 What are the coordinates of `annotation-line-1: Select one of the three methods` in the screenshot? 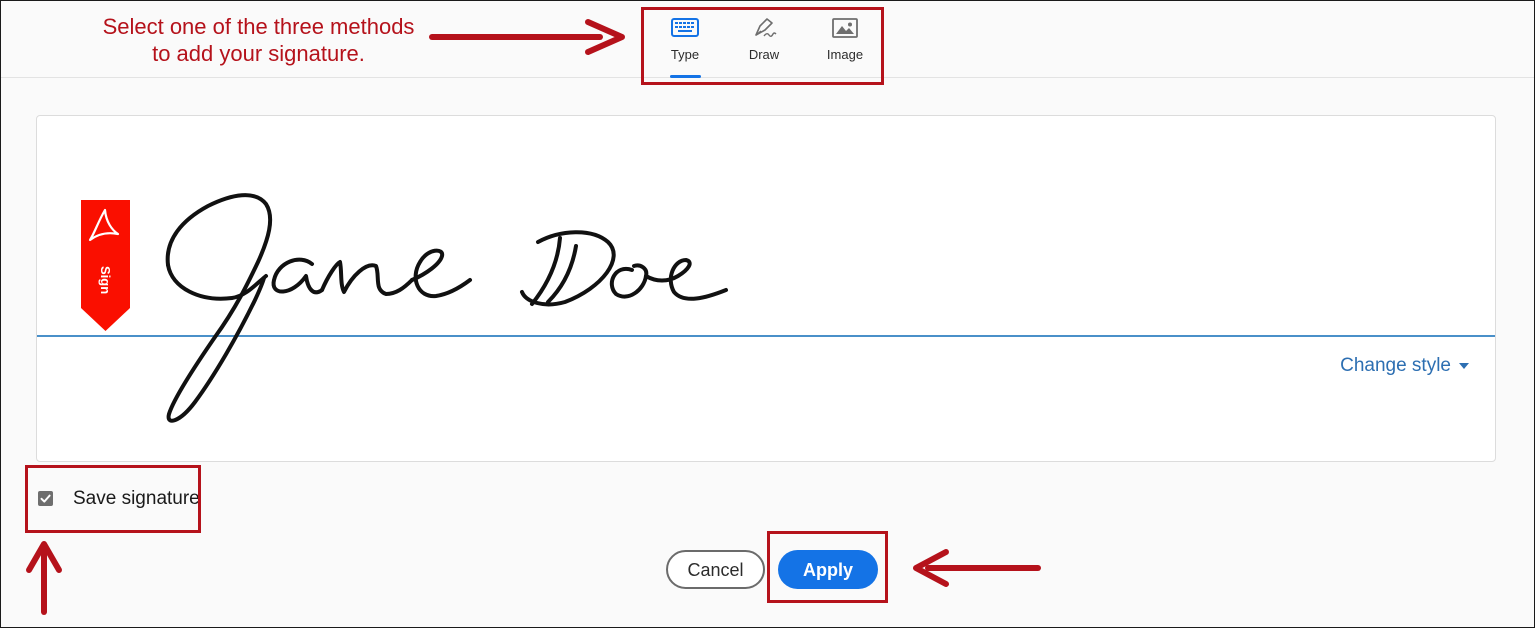 It's located at (258, 26).